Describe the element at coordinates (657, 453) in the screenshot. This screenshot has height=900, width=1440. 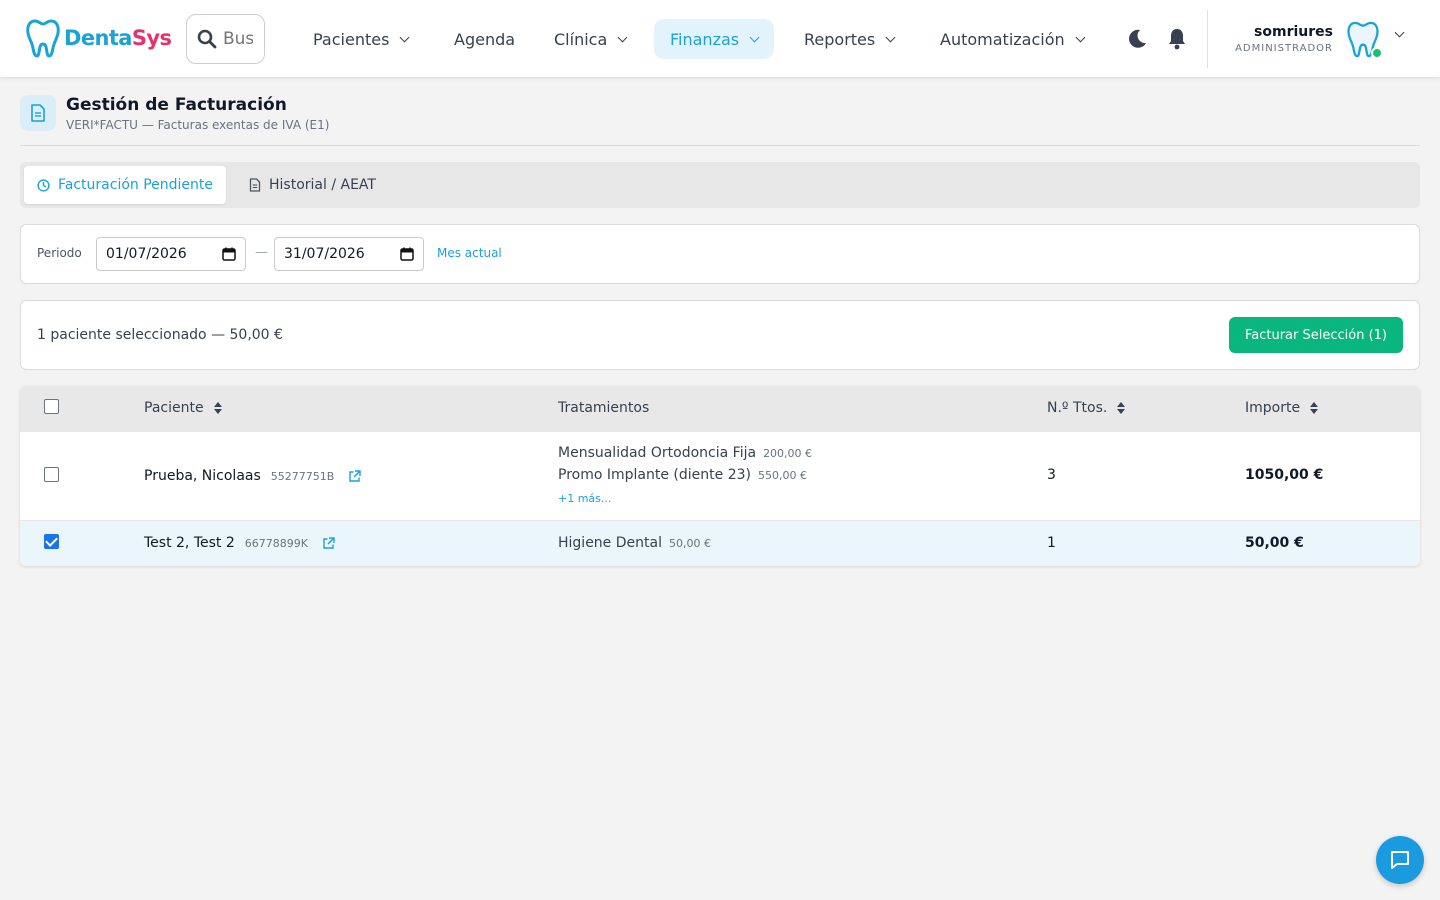
I see `treatment-name: Mensualidad Ortodoncia Fija` at that location.